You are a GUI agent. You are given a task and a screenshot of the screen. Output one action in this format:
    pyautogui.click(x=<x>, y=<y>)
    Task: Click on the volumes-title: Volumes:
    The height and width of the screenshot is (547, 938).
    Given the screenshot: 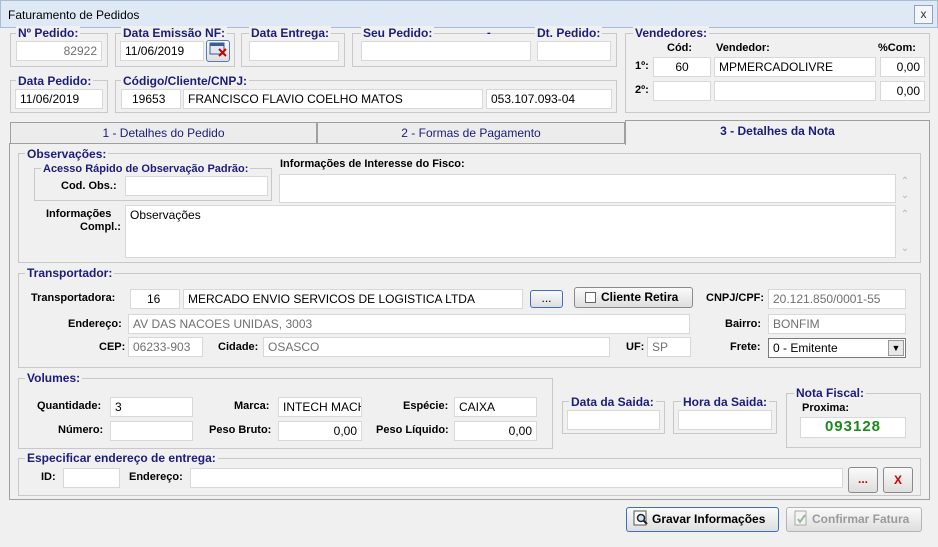 What is the action you would take?
    pyautogui.click(x=54, y=378)
    